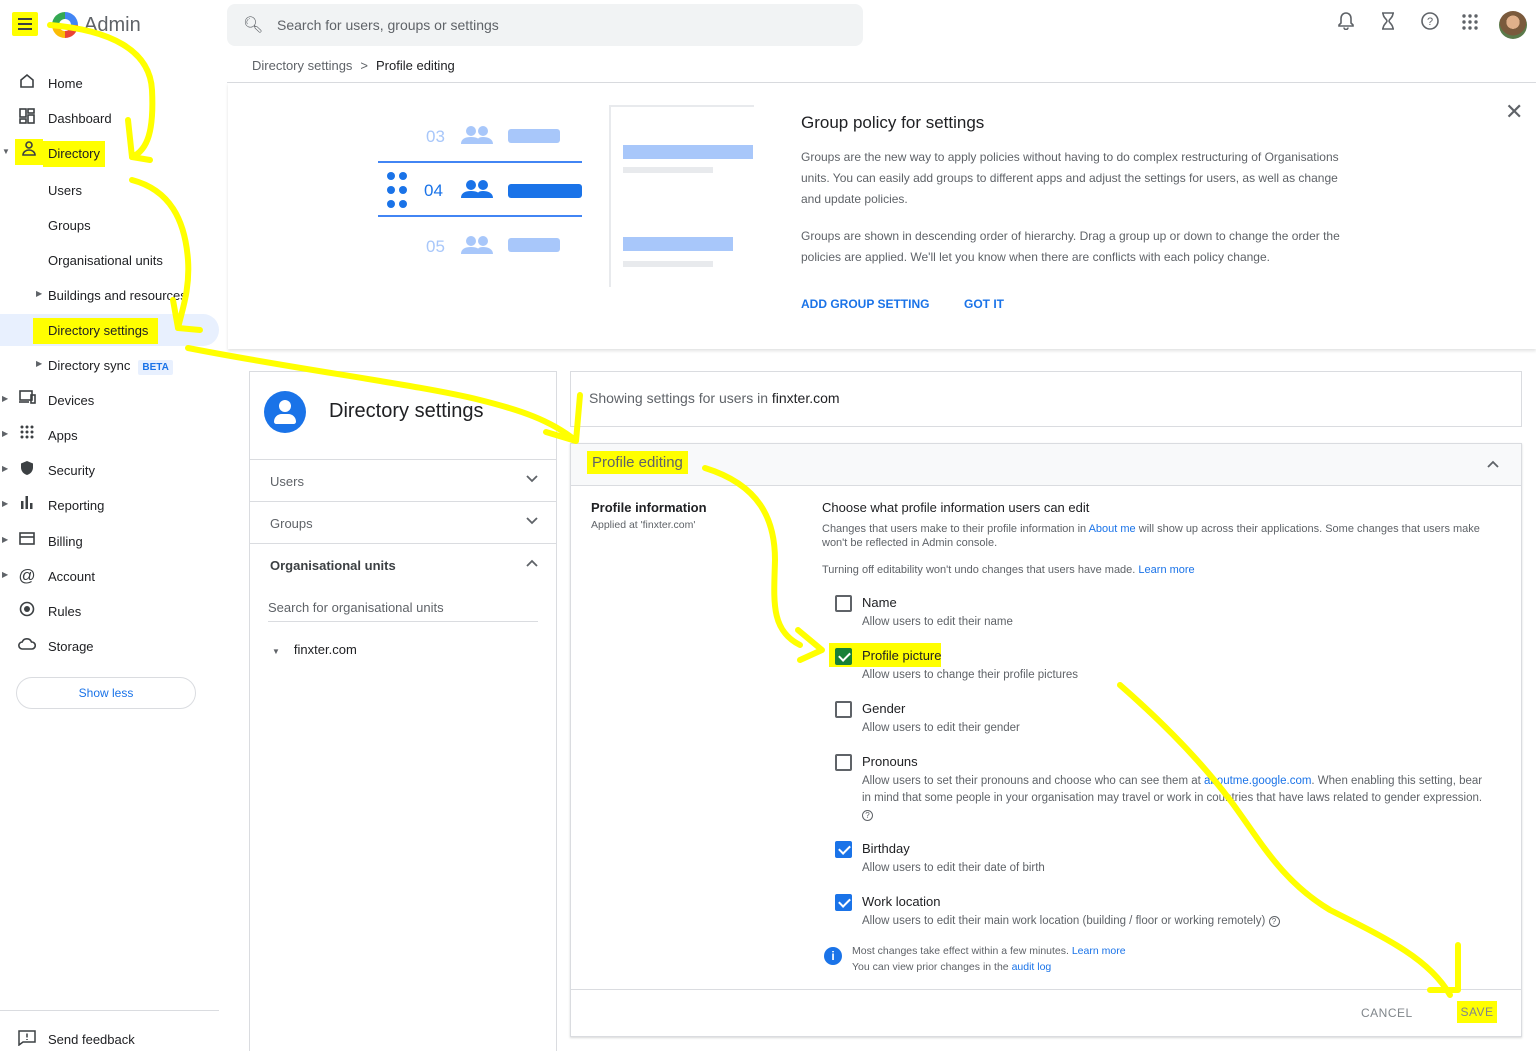 The image size is (1536, 1051). Describe the element at coordinates (109, 190) in the screenshot. I see `sidebar-item-users: Users` at that location.